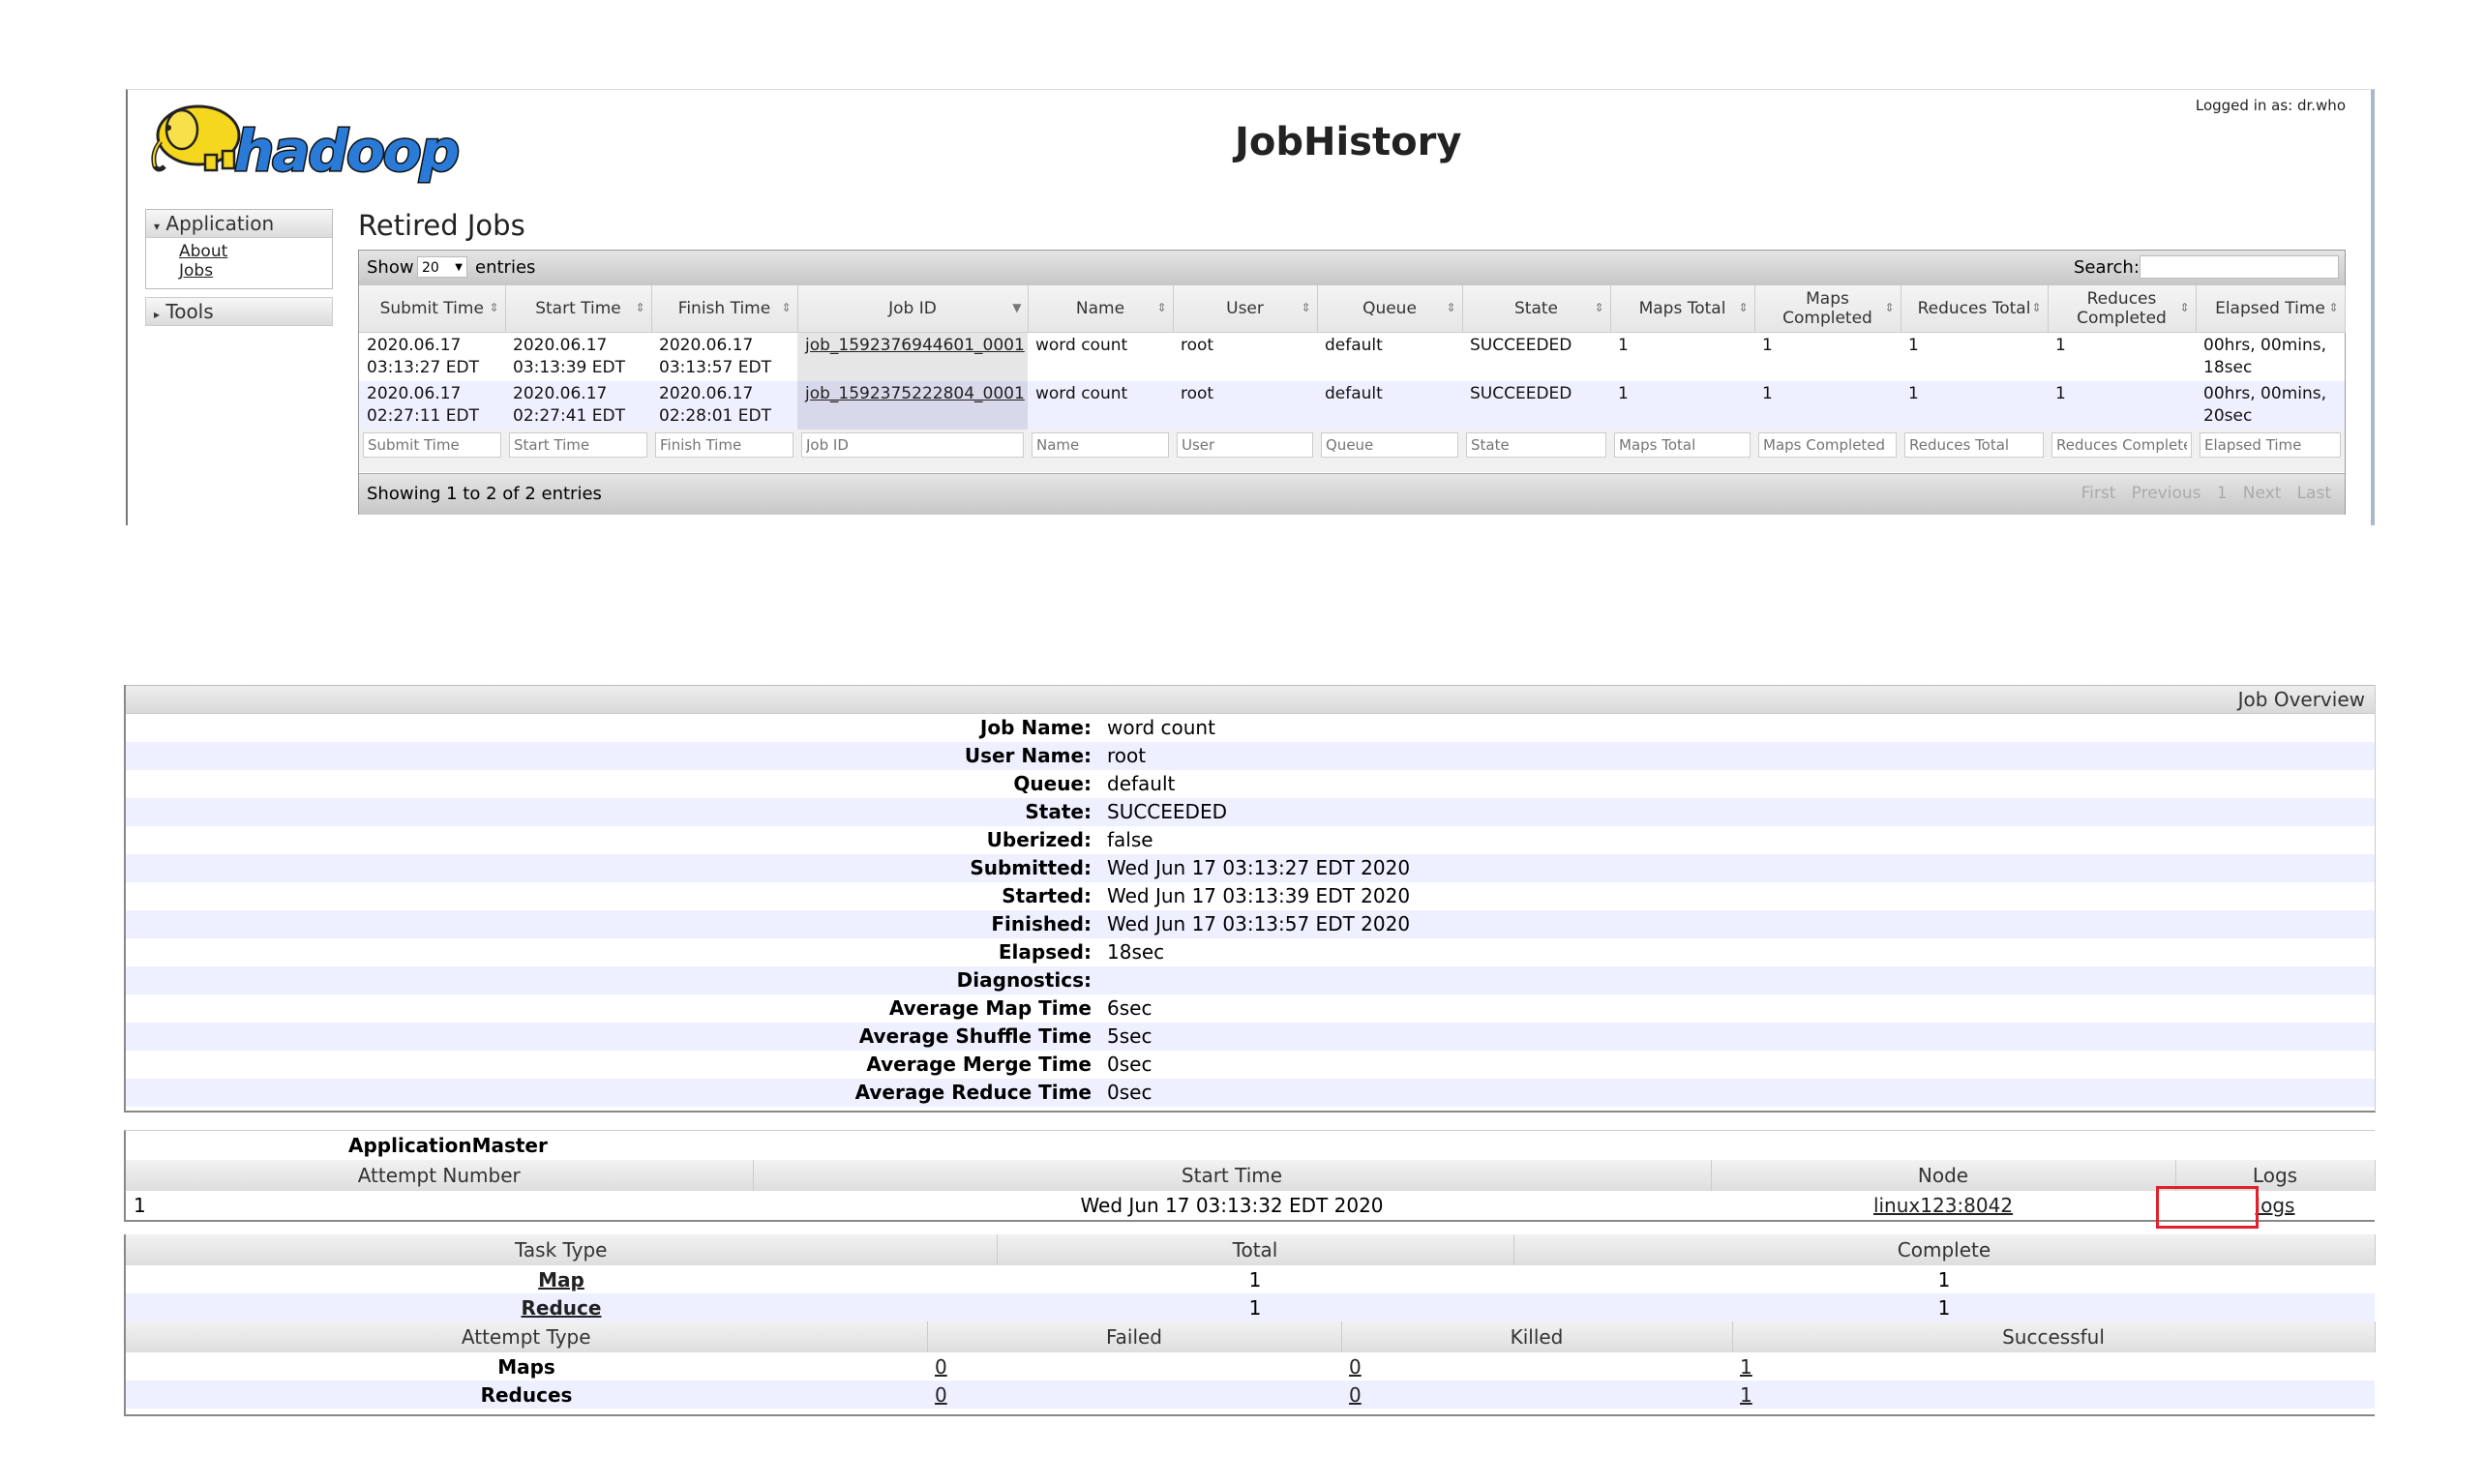  I want to click on filter-input-submit, so click(432, 445).